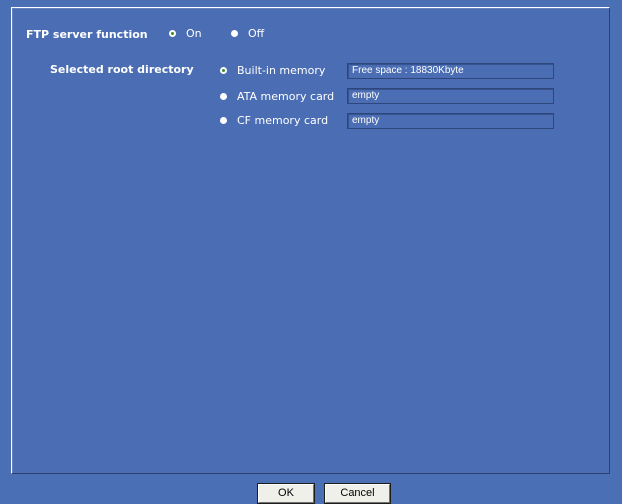 This screenshot has height=504, width=622. What do you see at coordinates (172, 33) in the screenshot?
I see `ftp-on-radio` at bounding box center [172, 33].